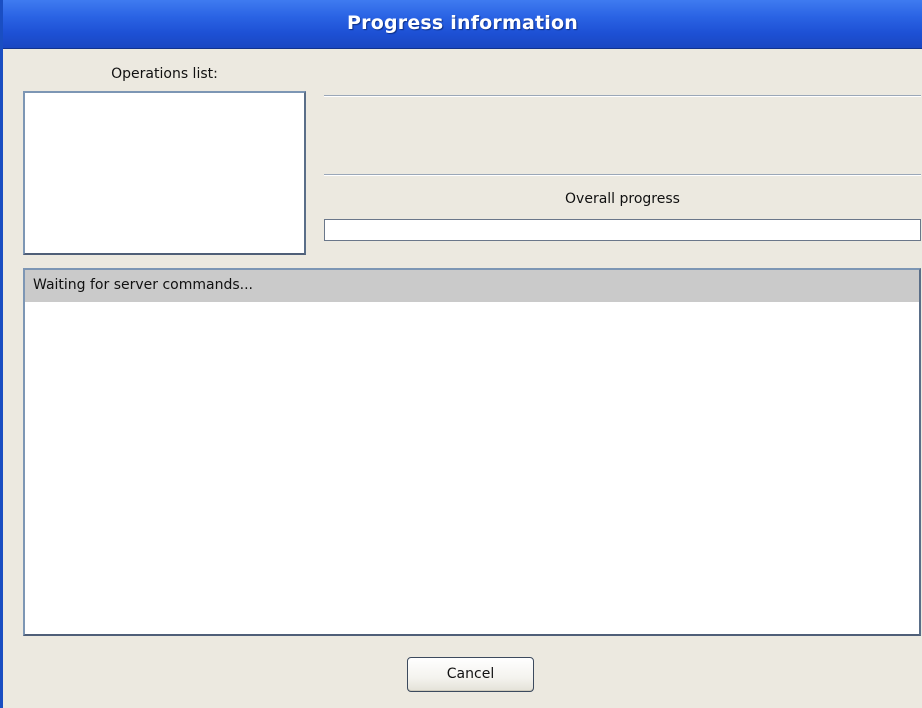 This screenshot has height=708, width=922. What do you see at coordinates (164, 173) in the screenshot?
I see `operations-list` at bounding box center [164, 173].